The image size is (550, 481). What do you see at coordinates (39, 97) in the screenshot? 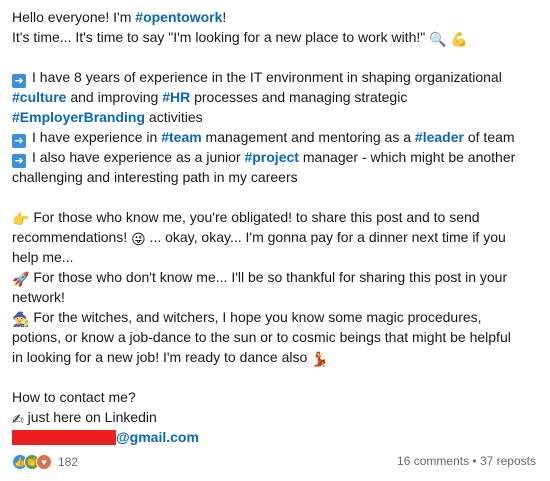
I see `hashtag-culture: #culture` at bounding box center [39, 97].